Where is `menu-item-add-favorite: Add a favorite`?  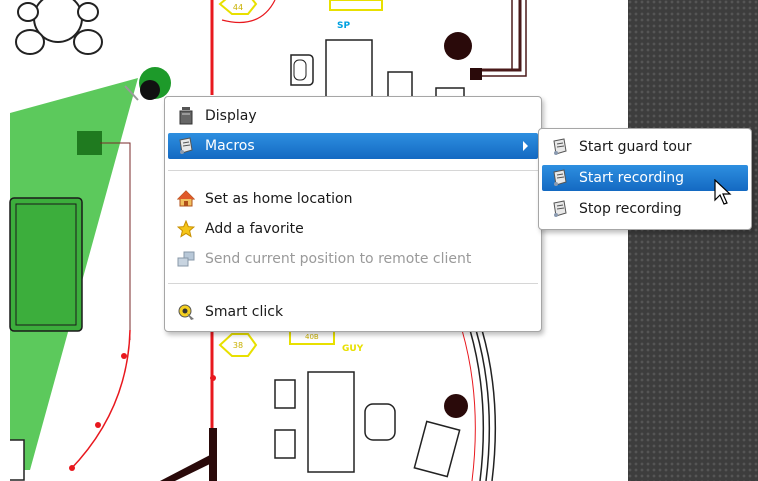 menu-item-add-favorite: Add a favorite is located at coordinates (353, 229).